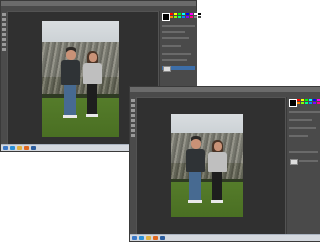  What do you see at coordinates (303, 166) in the screenshot?
I see `right-panels` at bounding box center [303, 166].